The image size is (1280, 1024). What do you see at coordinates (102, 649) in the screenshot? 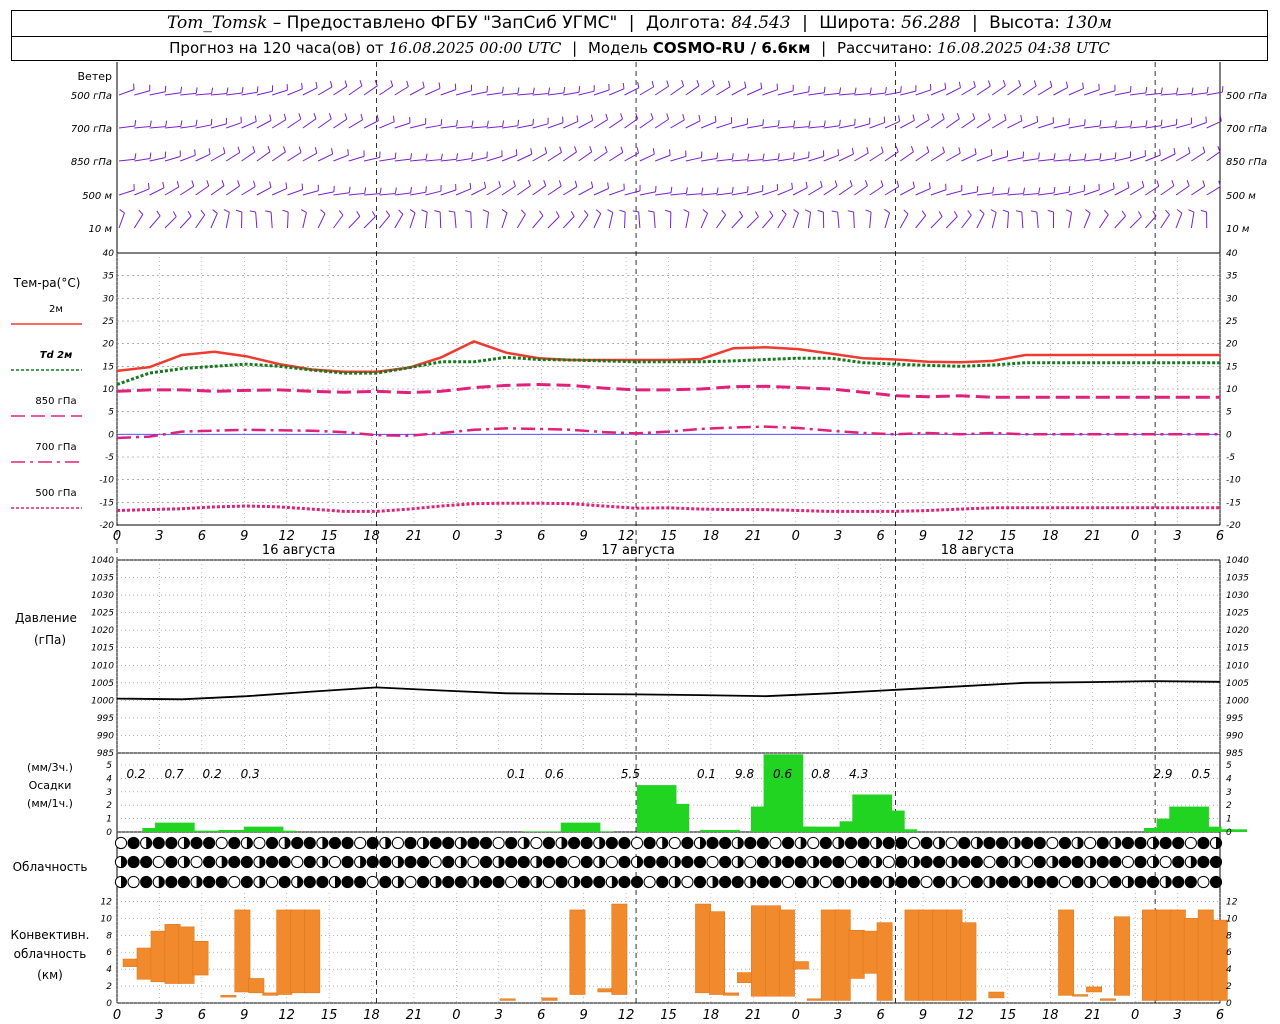
I see `pressure-tick-left: 1015` at bounding box center [102, 649].